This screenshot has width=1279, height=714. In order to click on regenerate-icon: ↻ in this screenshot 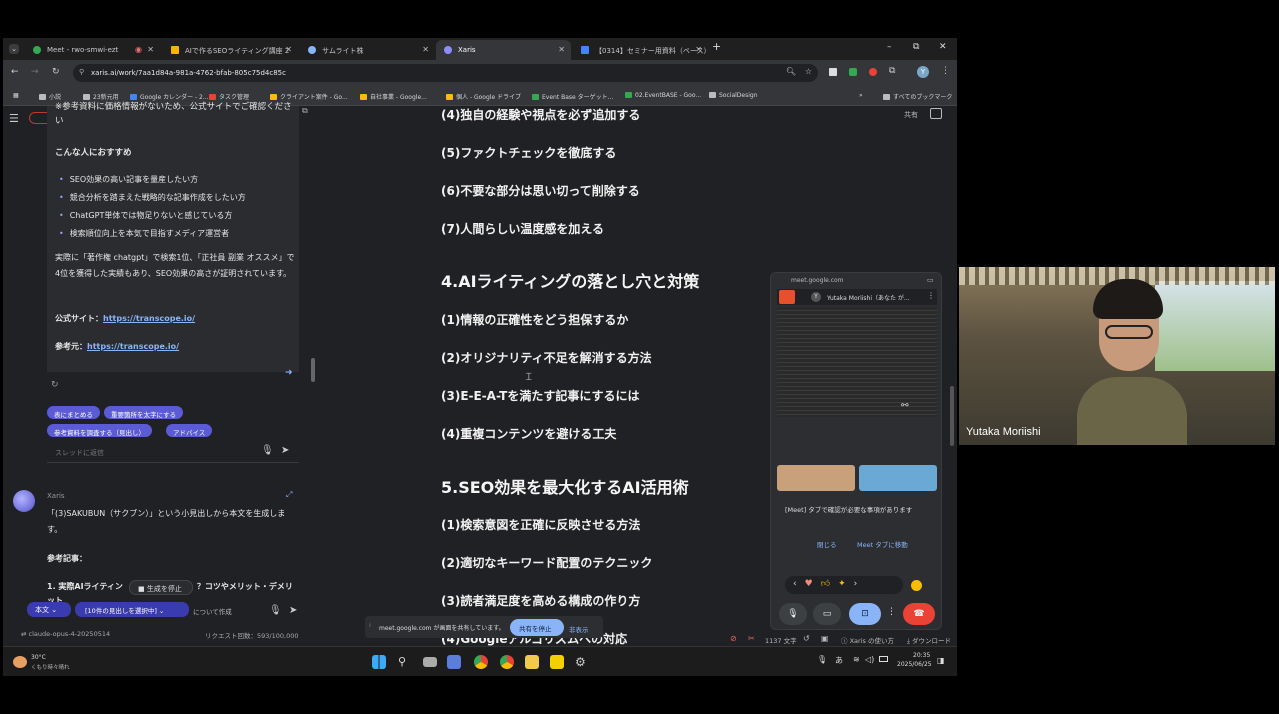, I will do `click(55, 385)`.